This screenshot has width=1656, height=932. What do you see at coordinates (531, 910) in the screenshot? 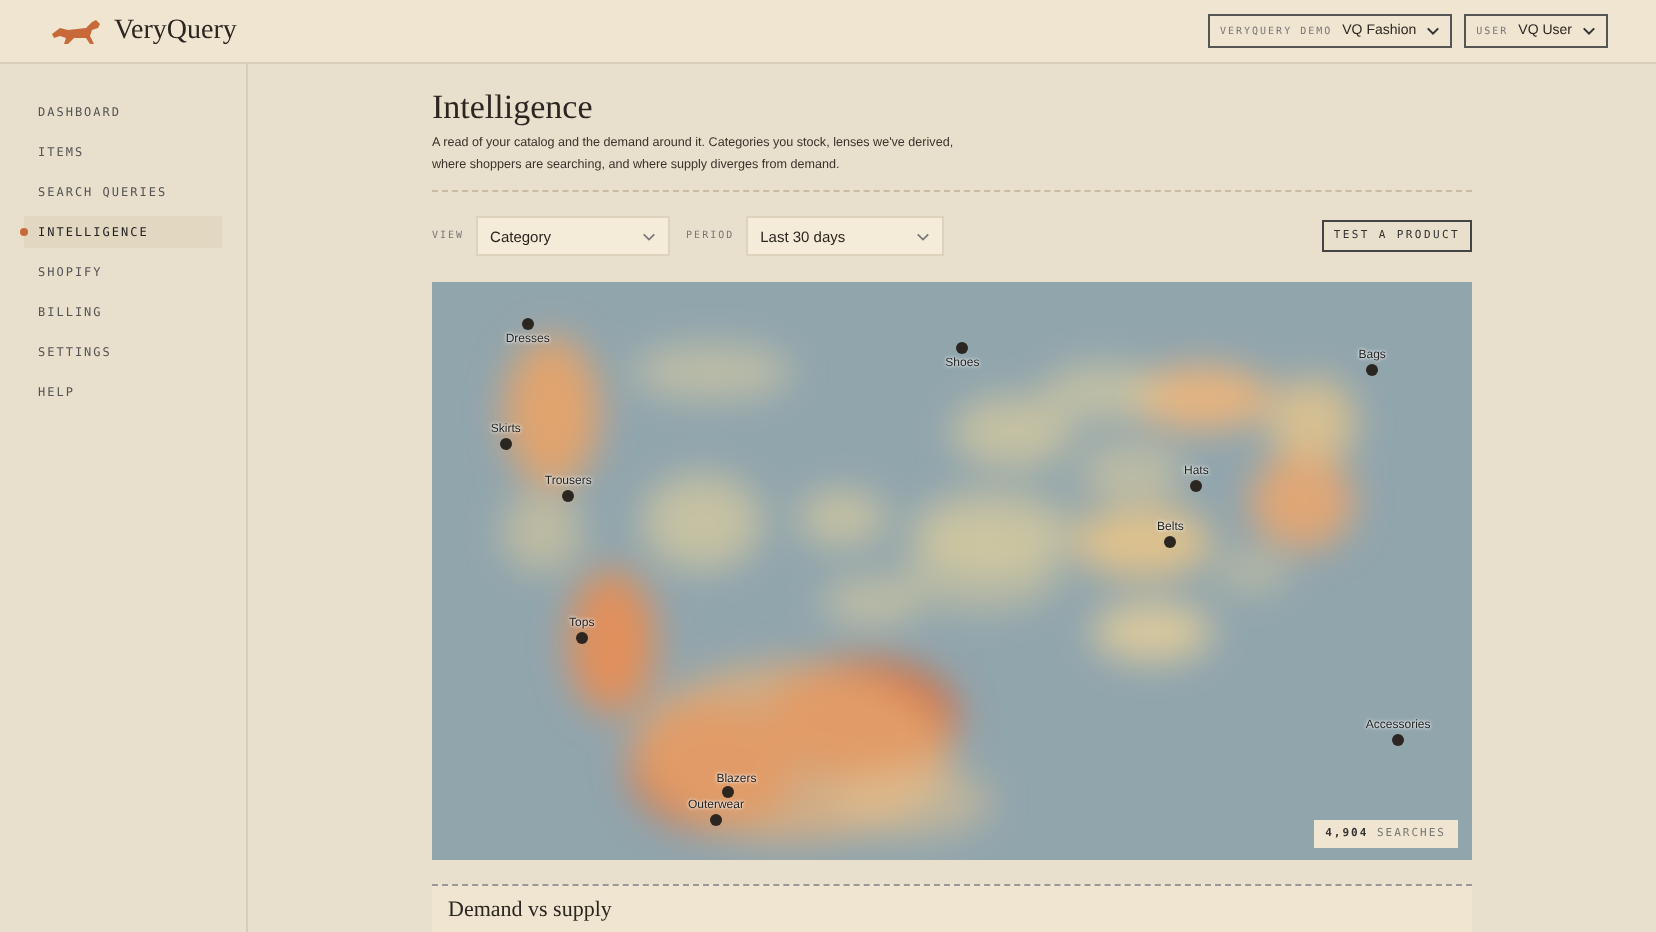
I see `section-title: Demand vs supply` at bounding box center [531, 910].